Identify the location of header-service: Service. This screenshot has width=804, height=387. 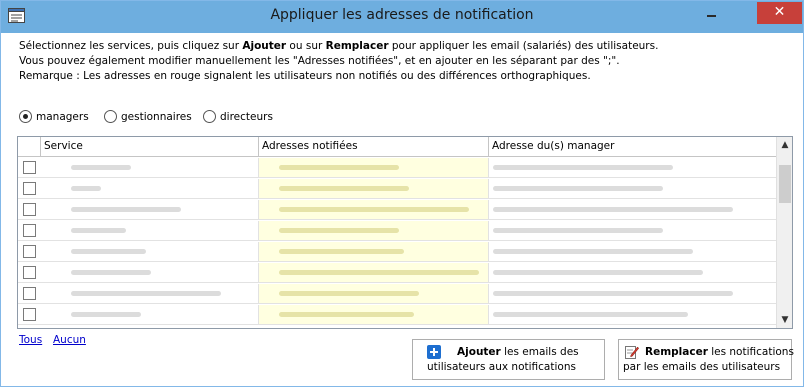
(150, 147).